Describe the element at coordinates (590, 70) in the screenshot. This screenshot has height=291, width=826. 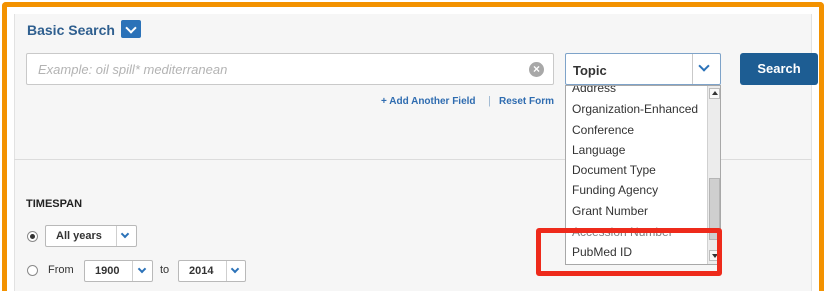
I see `field-select-value: Topic` at that location.